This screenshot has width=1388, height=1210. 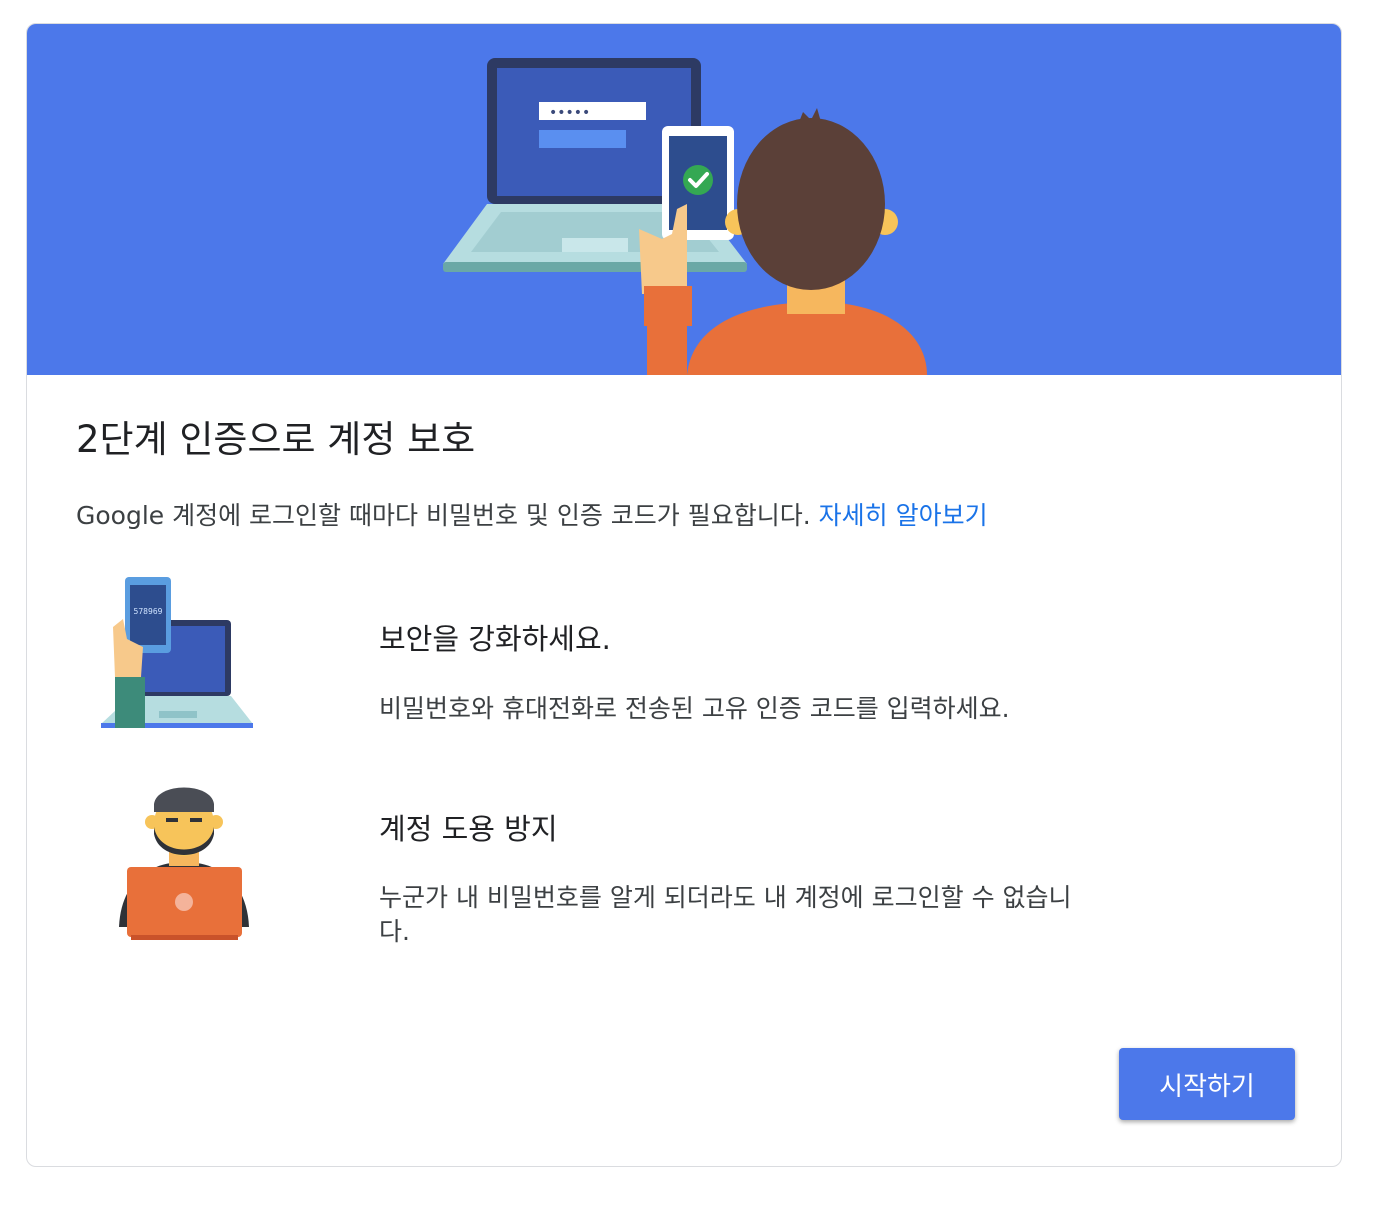 What do you see at coordinates (685, 216) in the screenshot?
I see `hero-illustration: •••••` at bounding box center [685, 216].